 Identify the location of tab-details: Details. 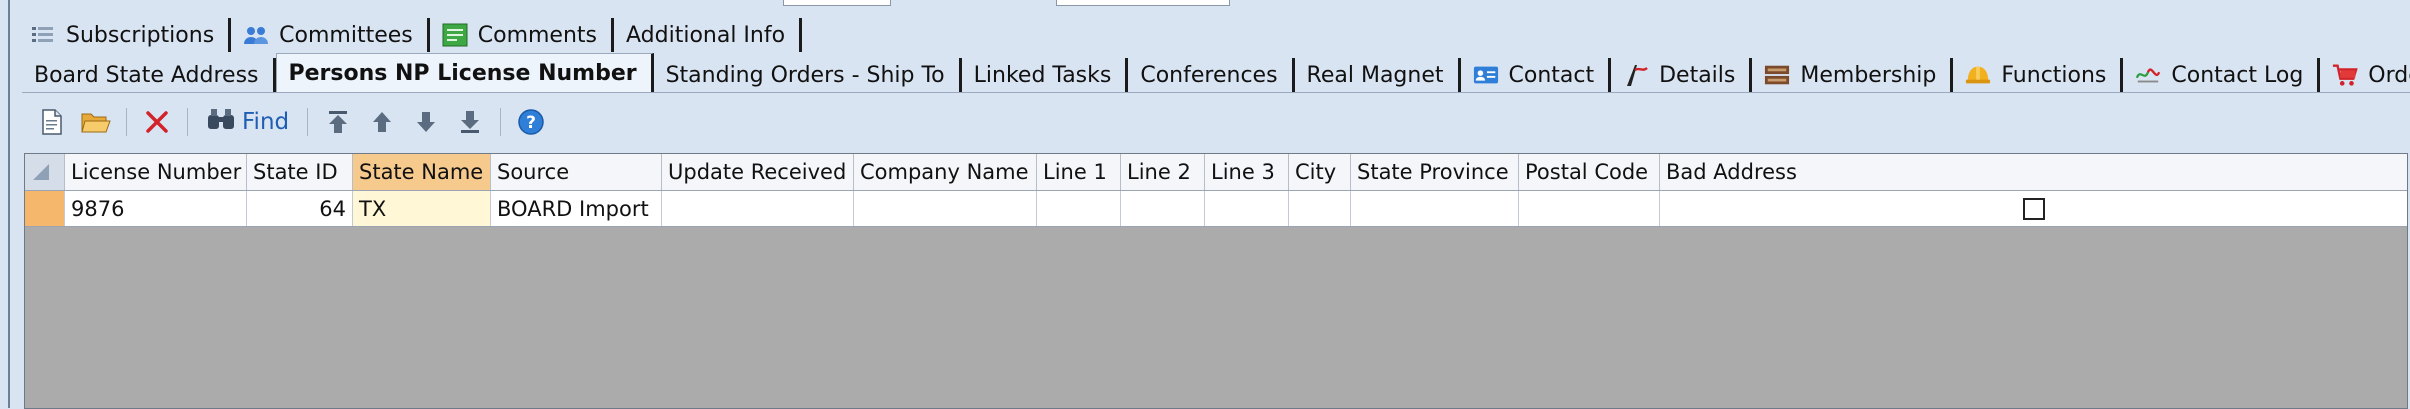
(1682, 75).